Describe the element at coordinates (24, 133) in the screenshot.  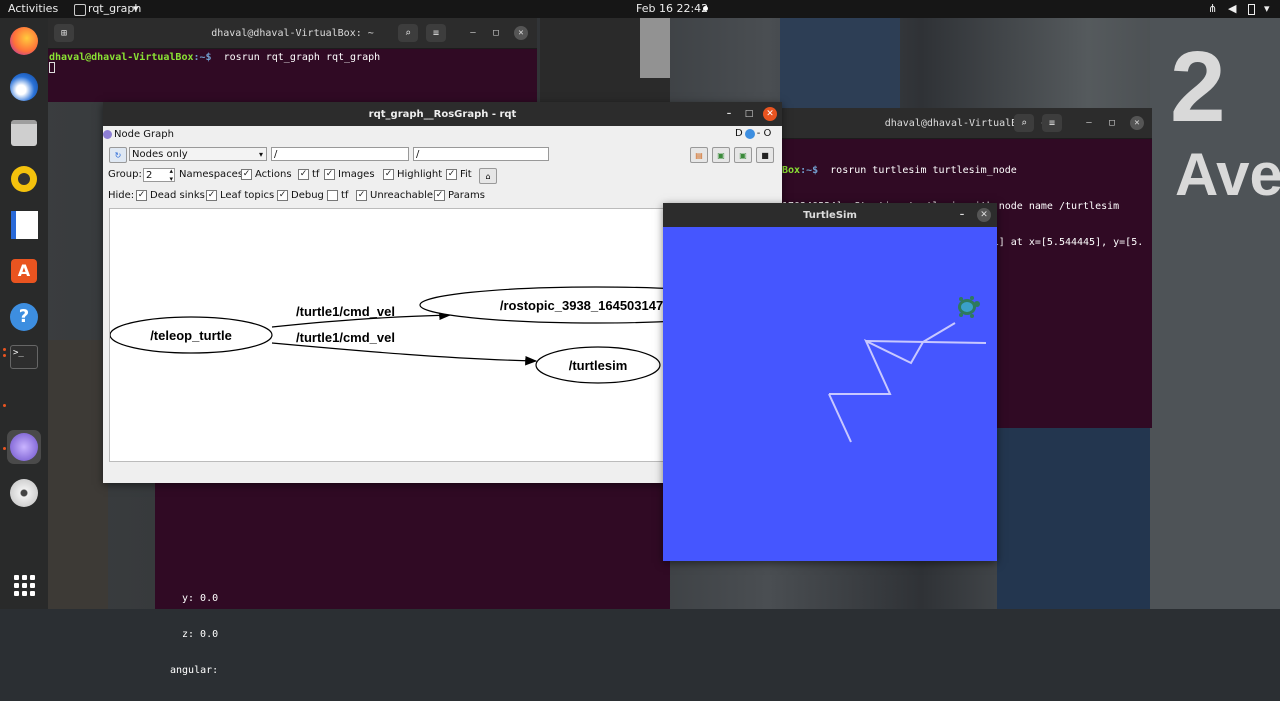
I see `files-icon` at that location.